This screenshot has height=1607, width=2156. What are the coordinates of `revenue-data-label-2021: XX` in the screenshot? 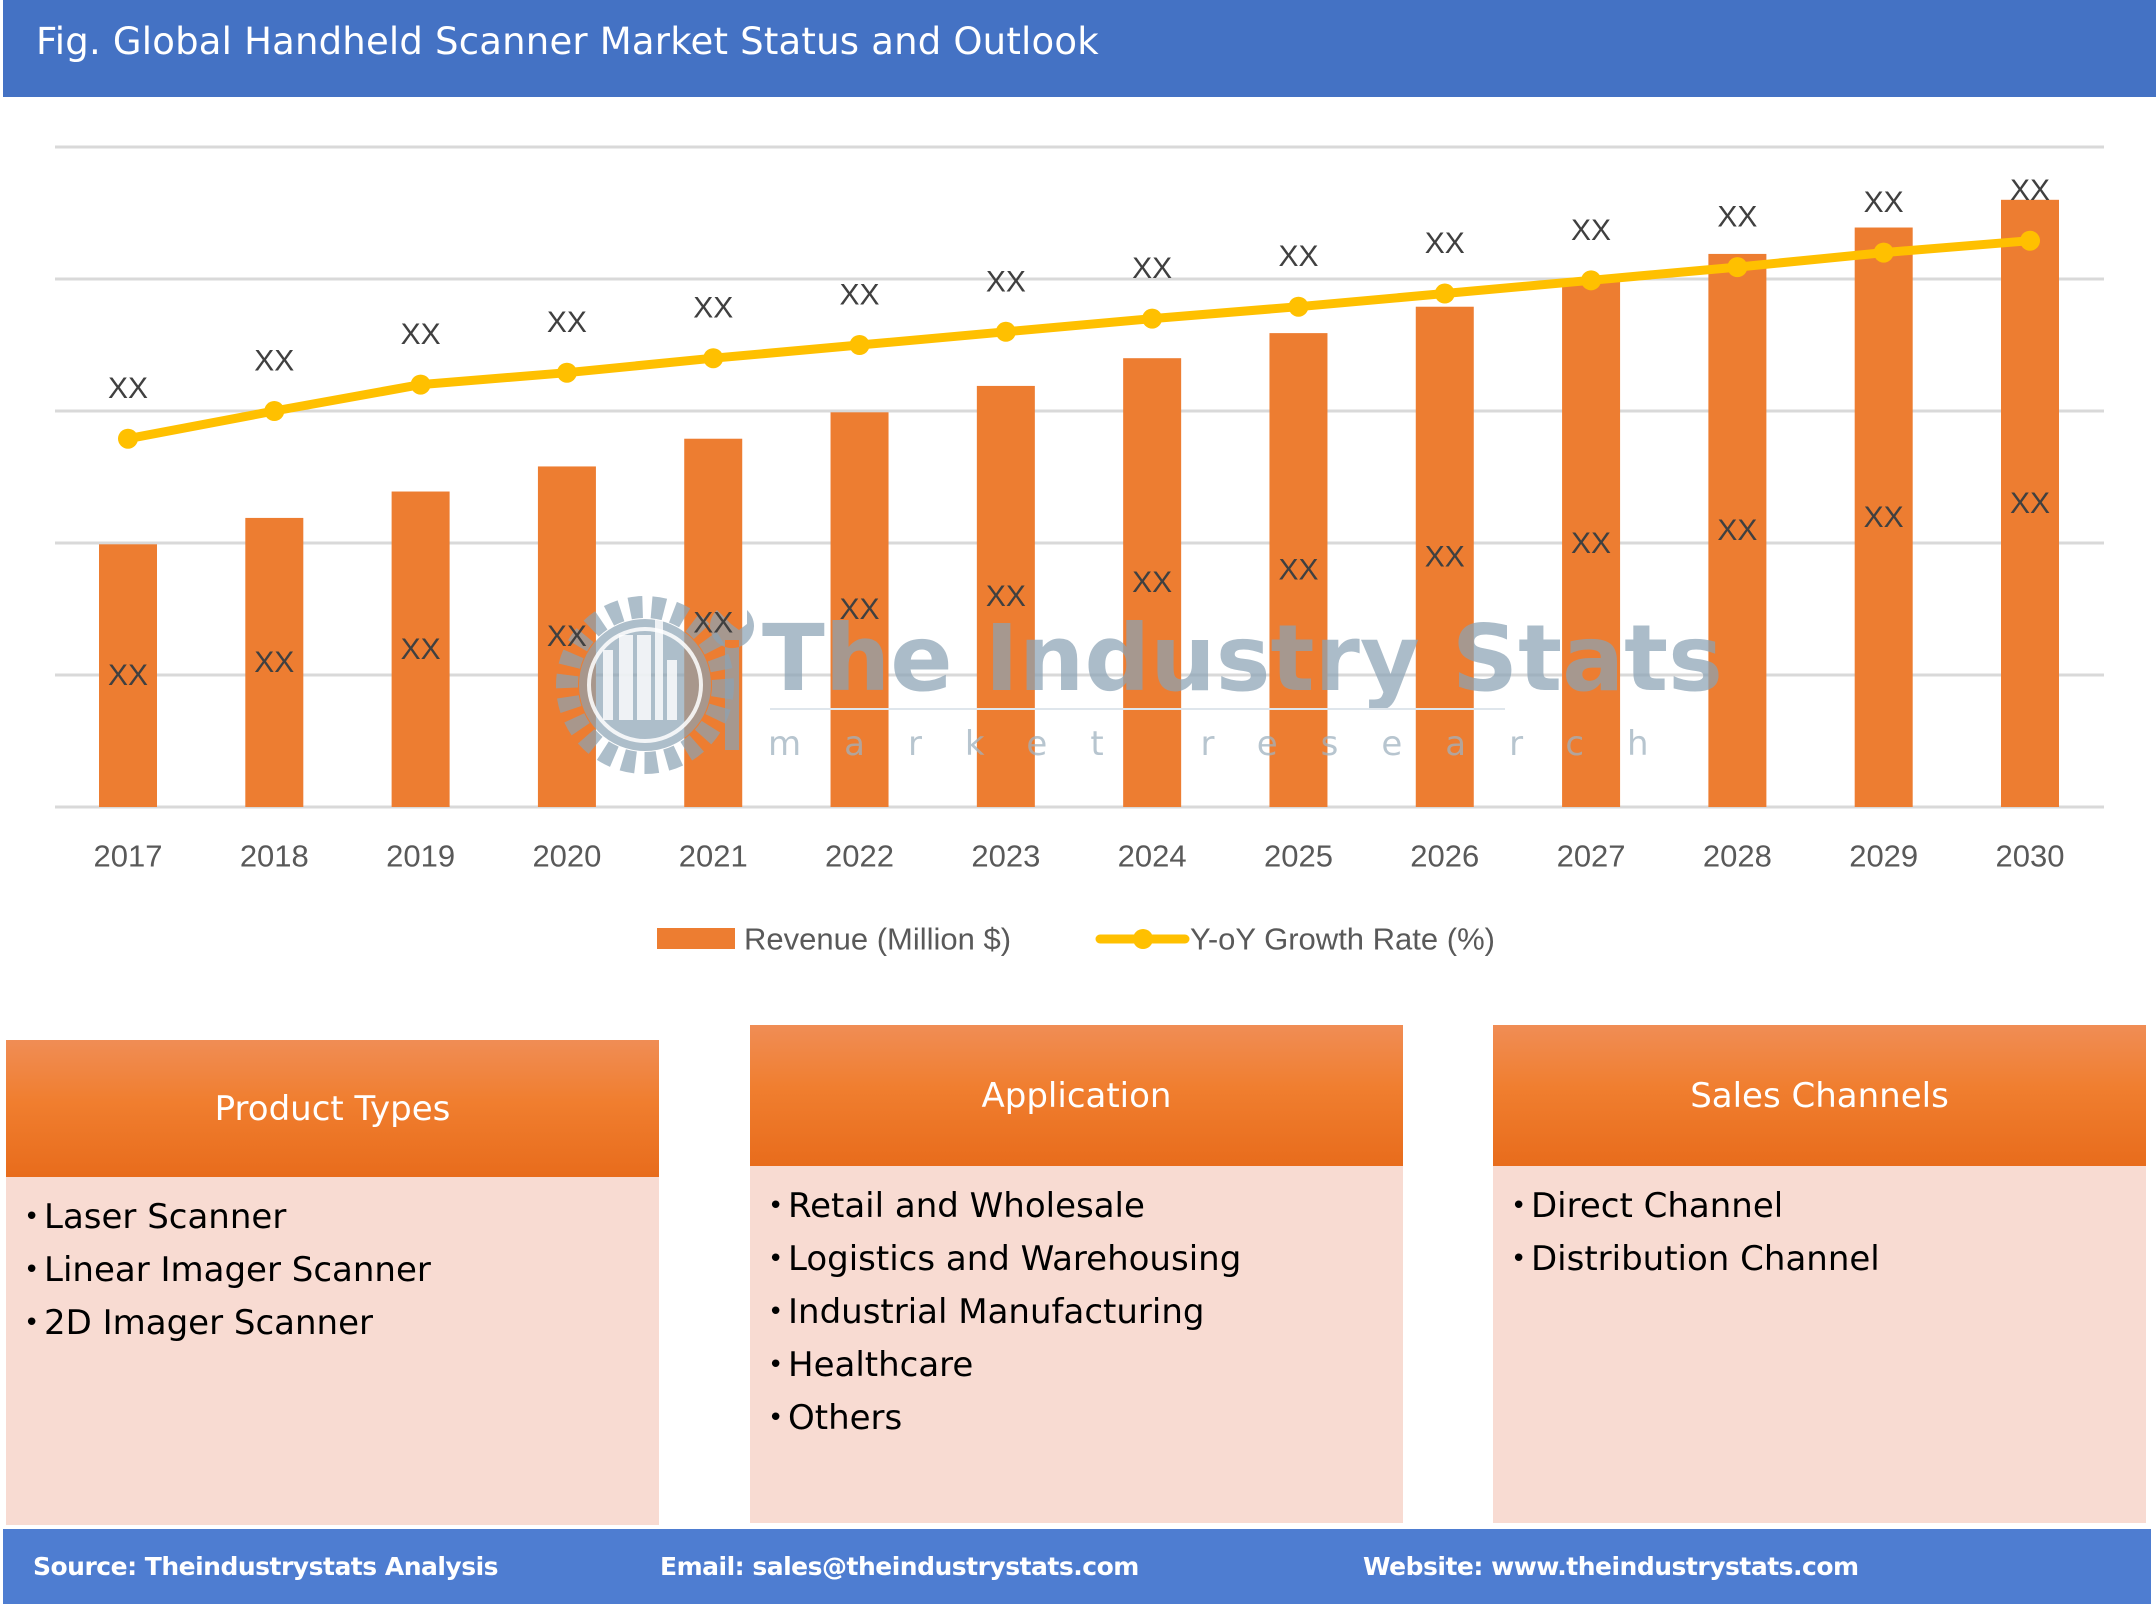 It's located at (713, 622).